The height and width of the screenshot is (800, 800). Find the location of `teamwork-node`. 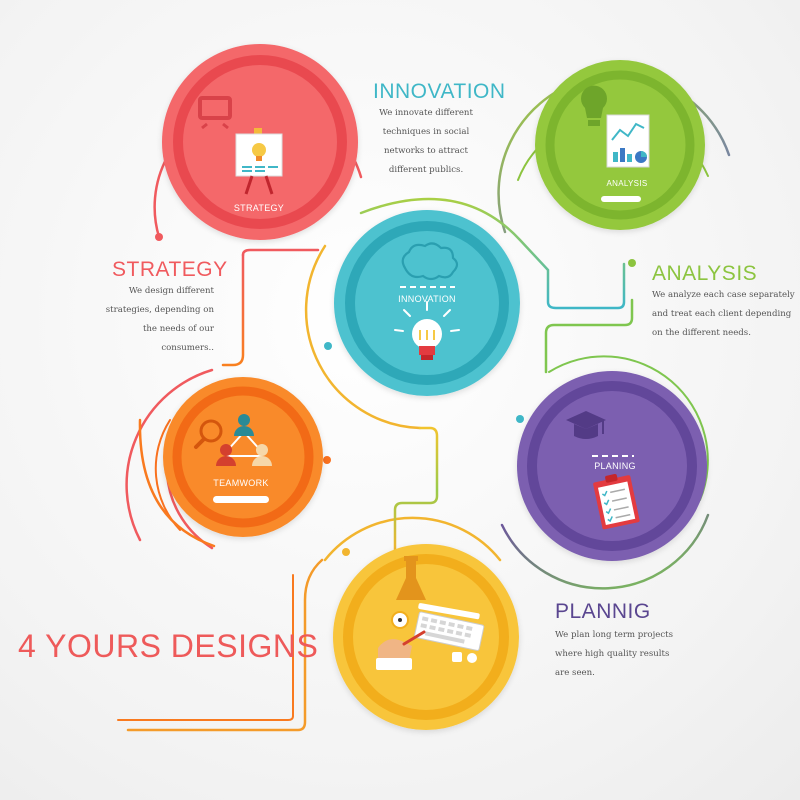

teamwork-node is located at coordinates (243, 457).